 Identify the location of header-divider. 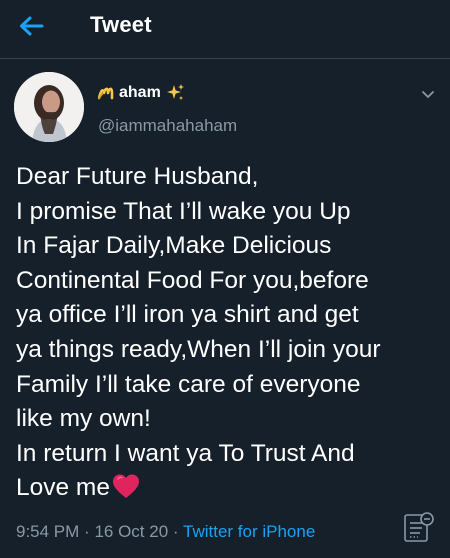
(225, 58).